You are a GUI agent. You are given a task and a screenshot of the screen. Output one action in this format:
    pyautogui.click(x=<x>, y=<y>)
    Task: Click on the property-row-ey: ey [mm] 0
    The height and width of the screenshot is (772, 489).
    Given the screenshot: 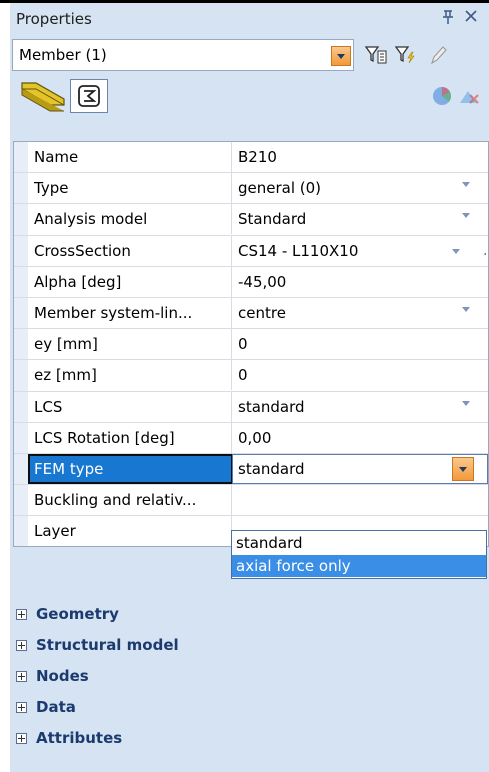 What is the action you would take?
    pyautogui.click(x=251, y=345)
    